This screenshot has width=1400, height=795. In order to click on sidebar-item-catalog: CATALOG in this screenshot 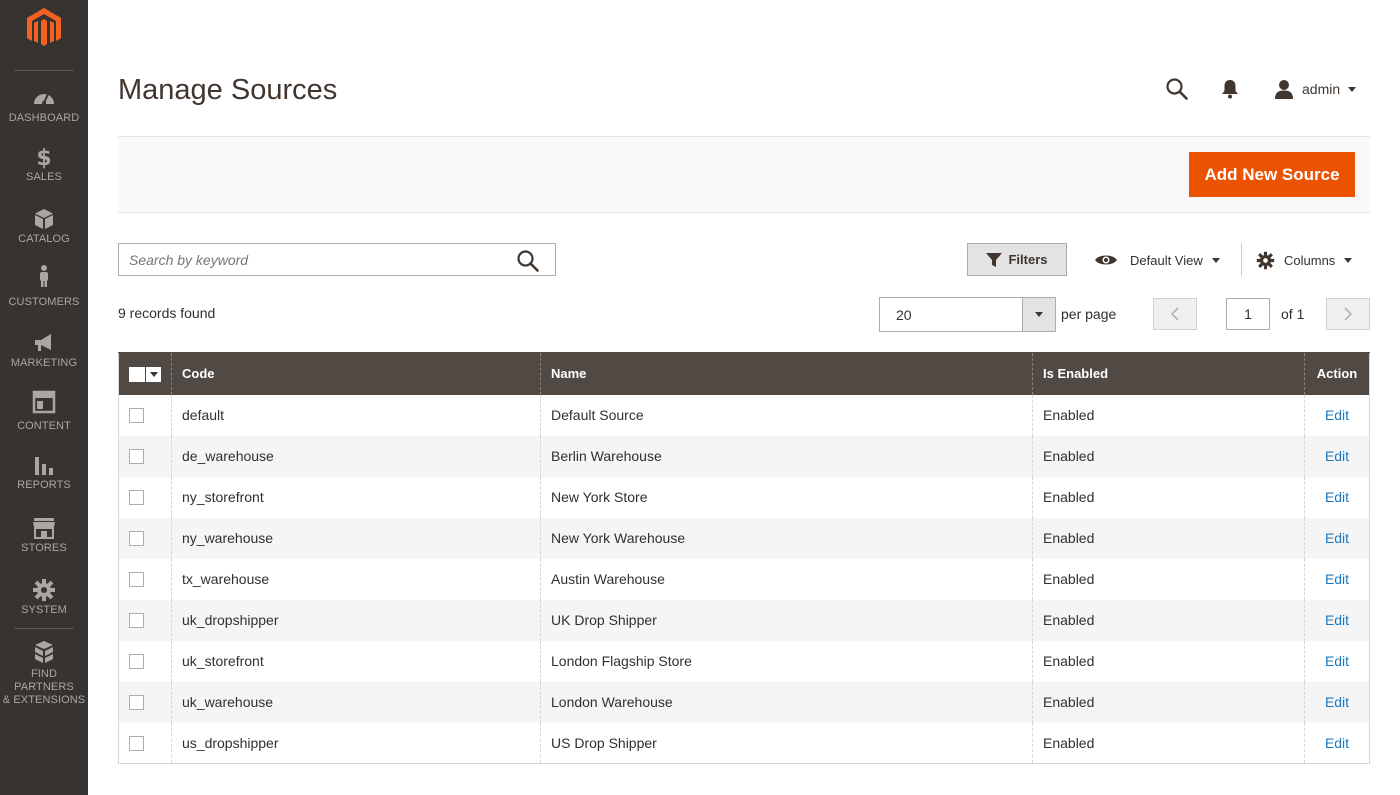, I will do `click(44, 226)`.